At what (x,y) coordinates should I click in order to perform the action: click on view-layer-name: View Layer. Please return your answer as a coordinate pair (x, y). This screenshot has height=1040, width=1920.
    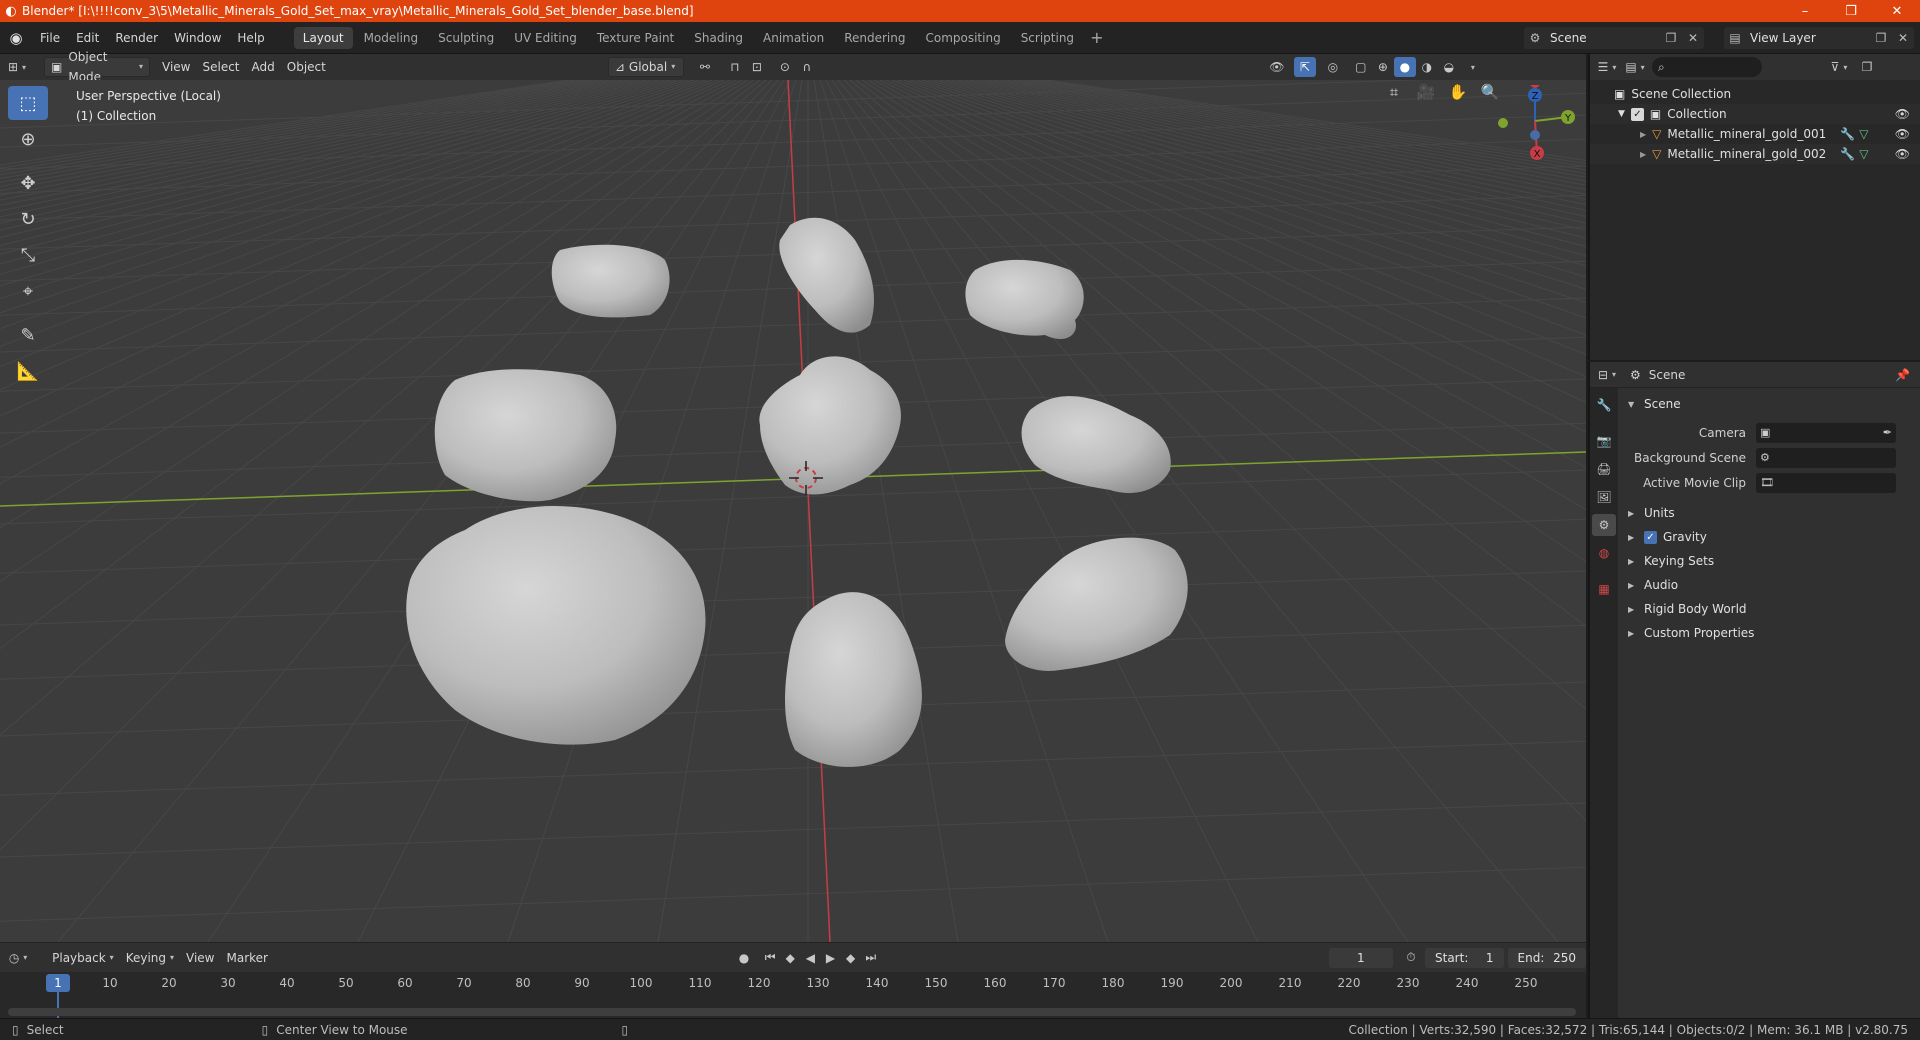
    Looking at the image, I should click on (1808, 38).